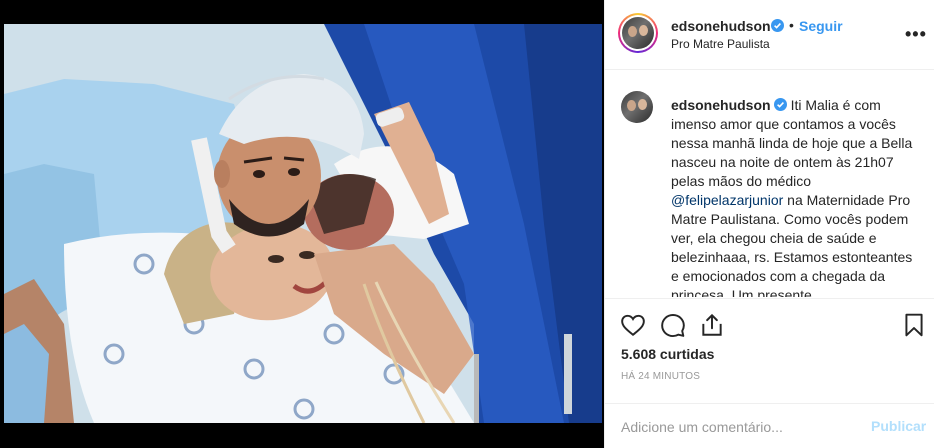 The height and width of the screenshot is (448, 934). Describe the element at coordinates (916, 34) in the screenshot. I see `more-options-icon: •••` at that location.